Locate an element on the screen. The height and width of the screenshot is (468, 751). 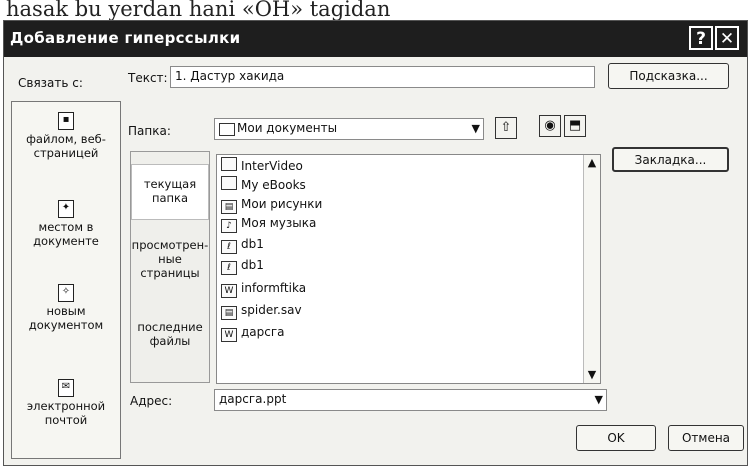
list-item: My eBooks is located at coordinates (263, 185).